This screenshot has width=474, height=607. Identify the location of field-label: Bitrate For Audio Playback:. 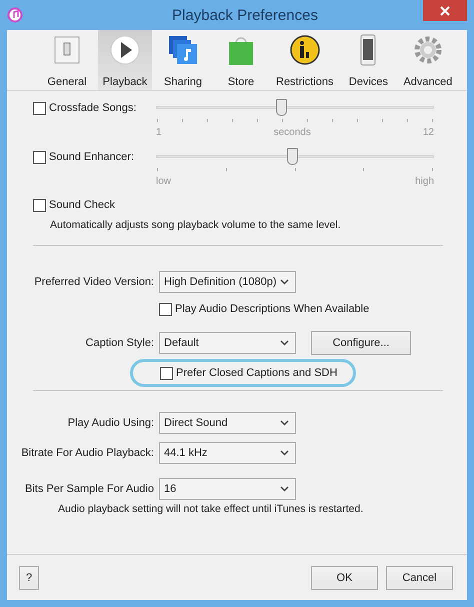
(87, 453).